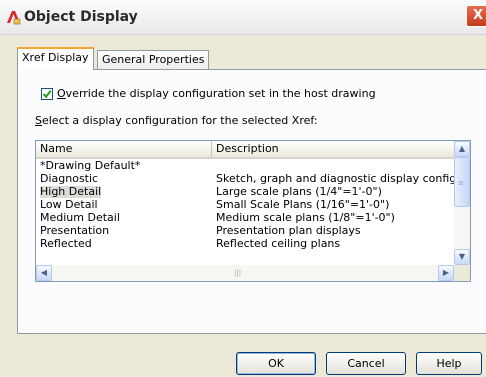  I want to click on grip-icon: ≡, so click(461, 183).